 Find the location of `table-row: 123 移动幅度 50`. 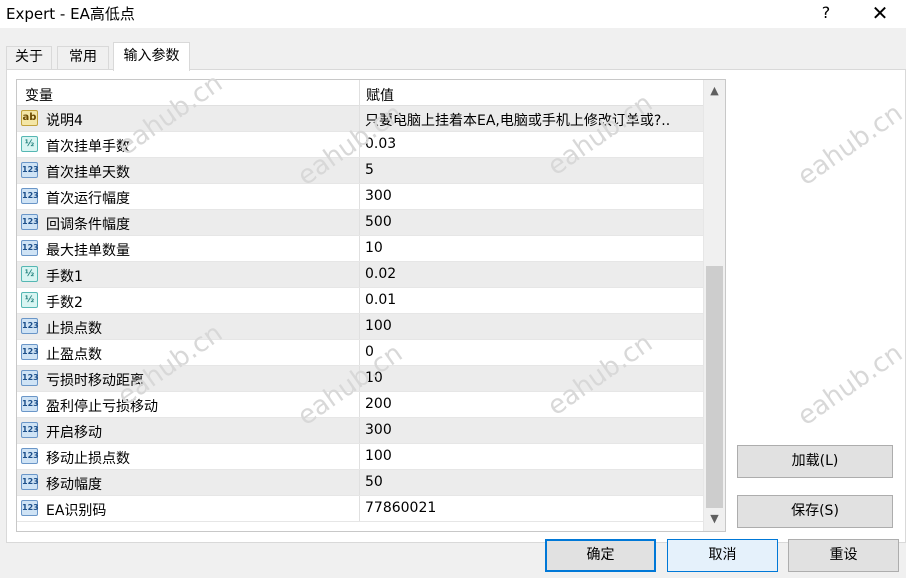

table-row: 123 移动幅度 50 is located at coordinates (360, 483).